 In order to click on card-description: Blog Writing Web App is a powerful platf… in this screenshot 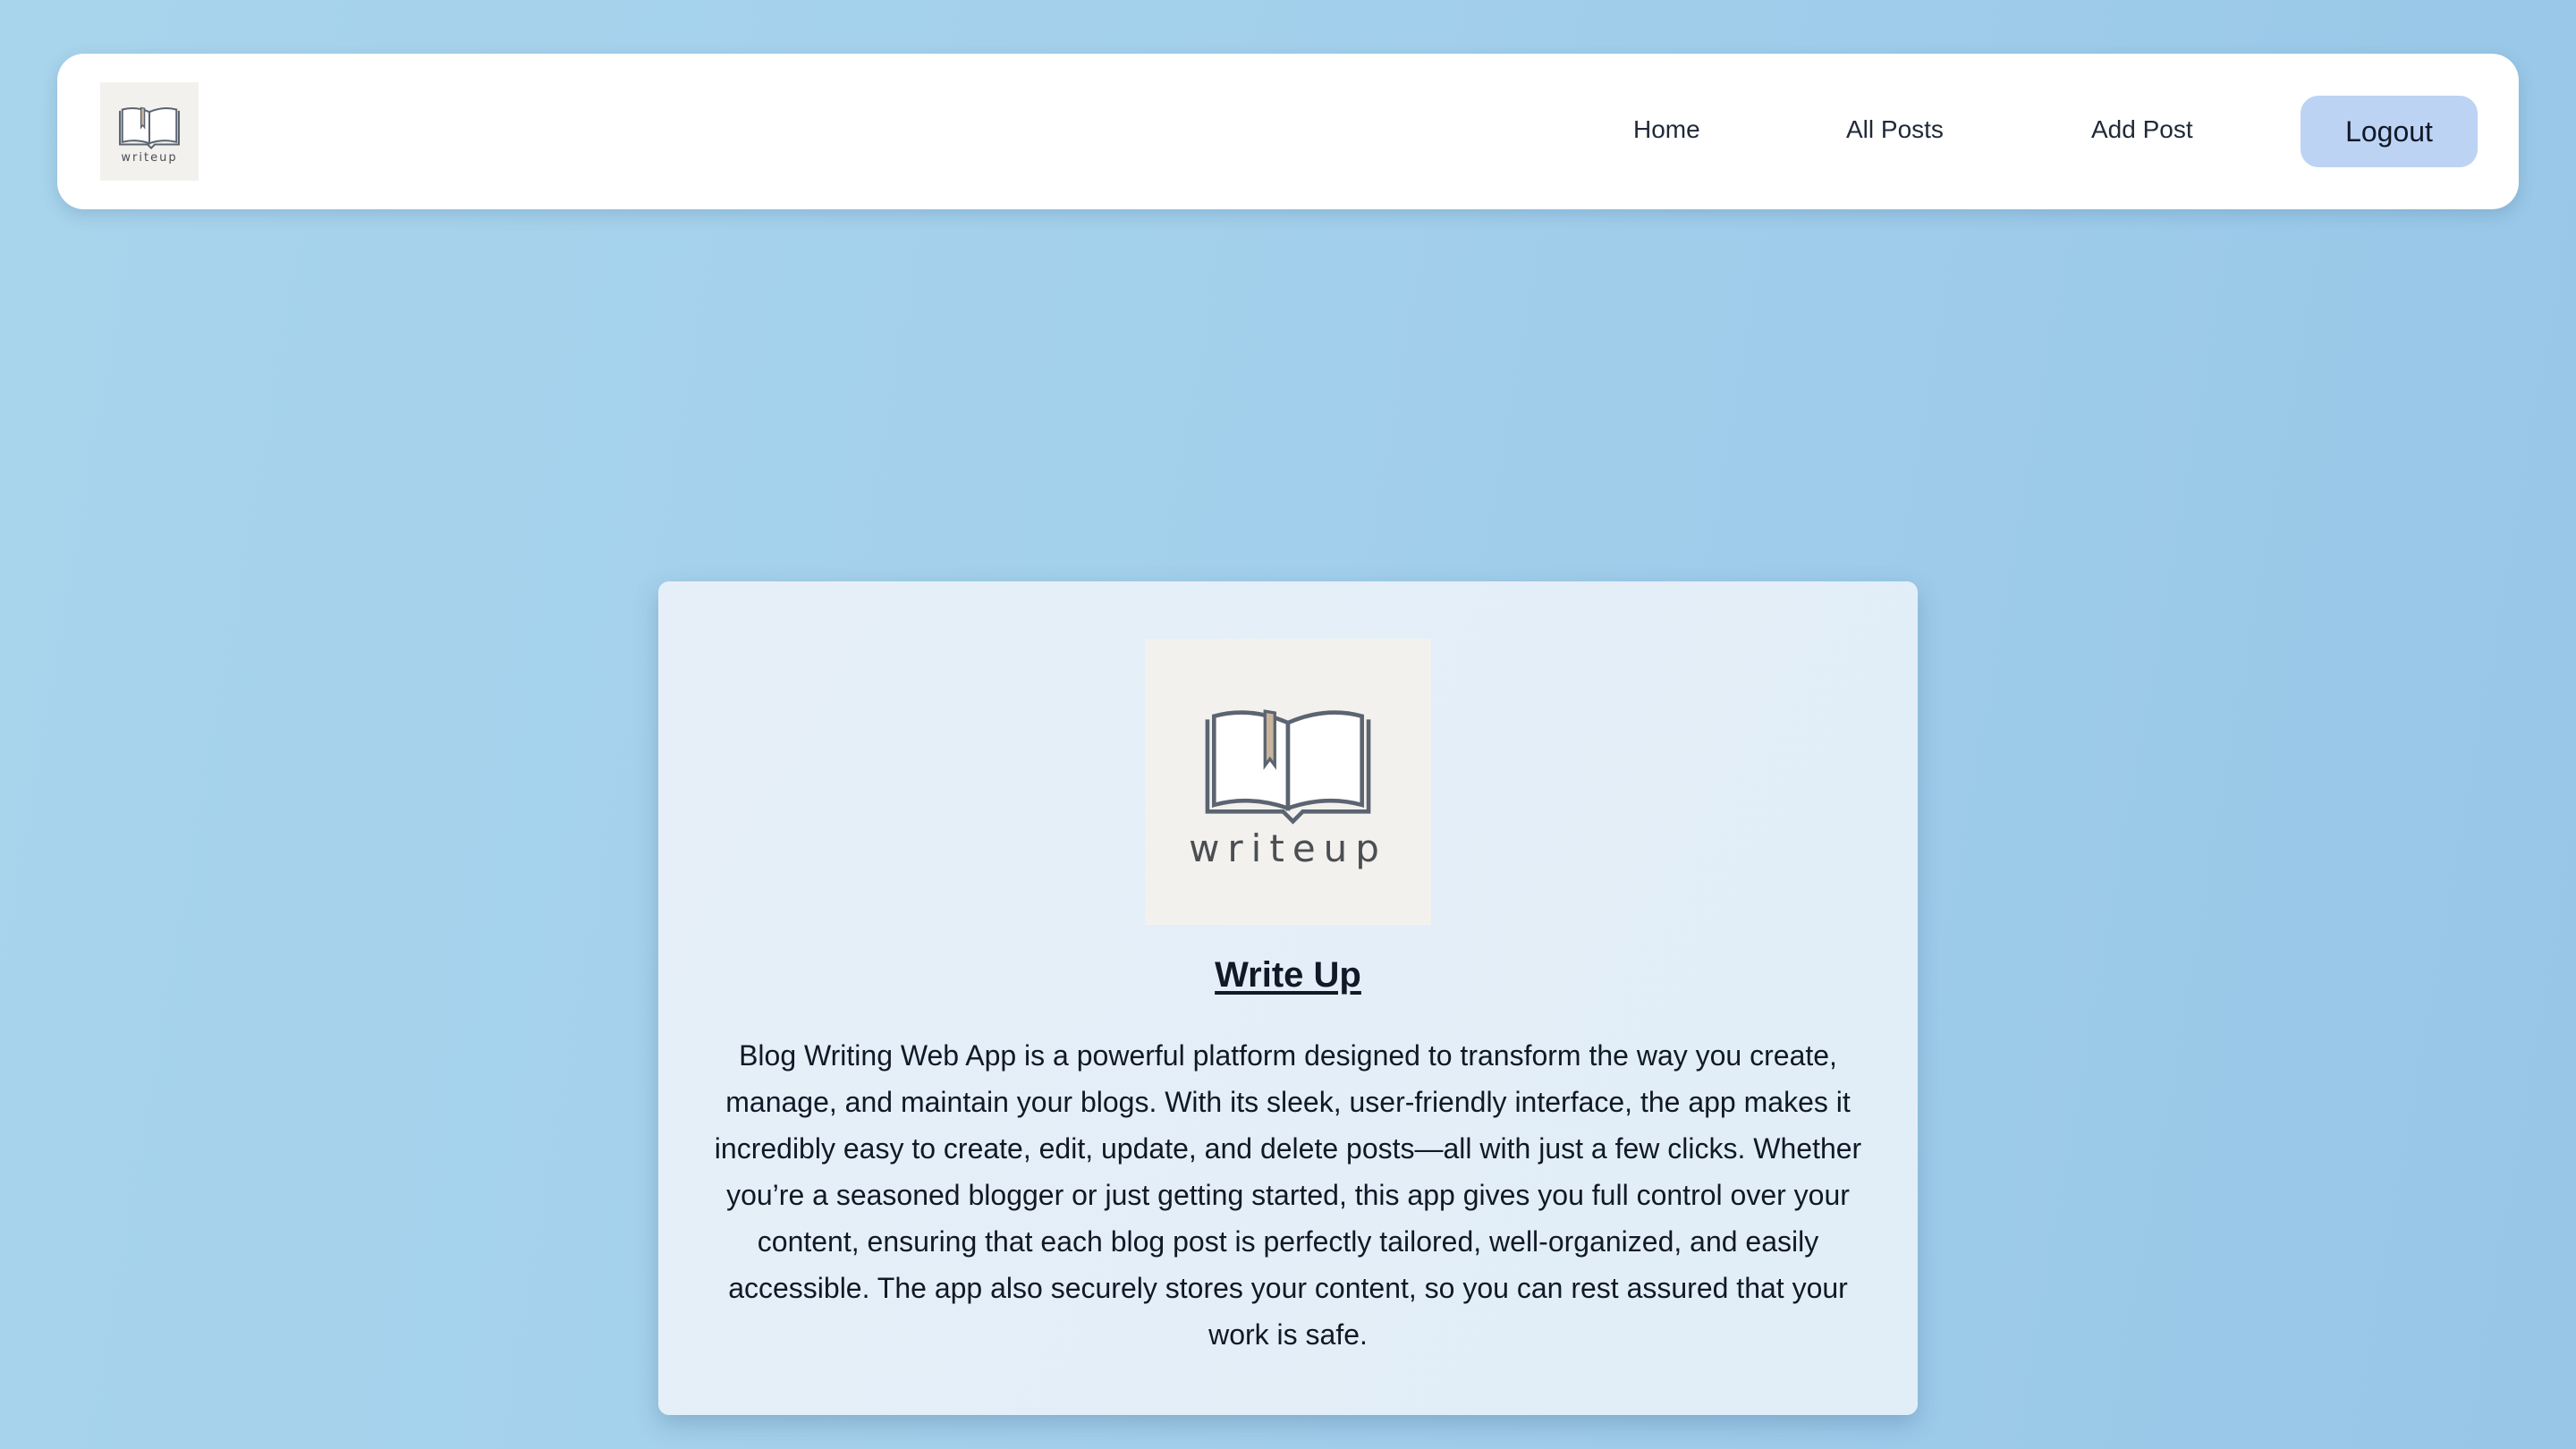, I will do `click(1288, 1195)`.